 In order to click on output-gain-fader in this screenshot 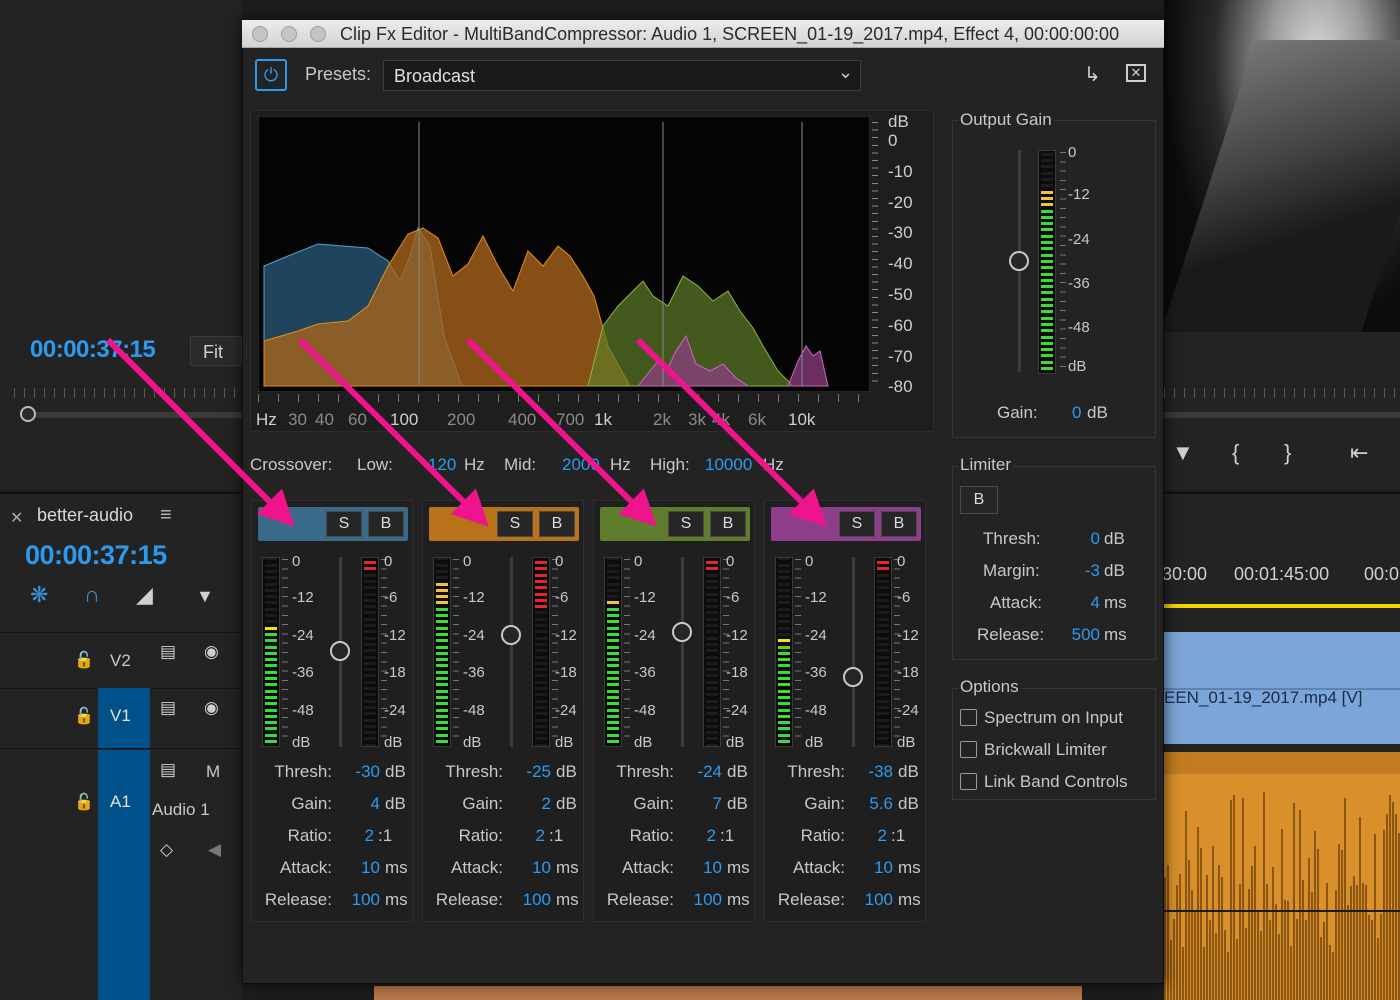, I will do `click(1019, 261)`.